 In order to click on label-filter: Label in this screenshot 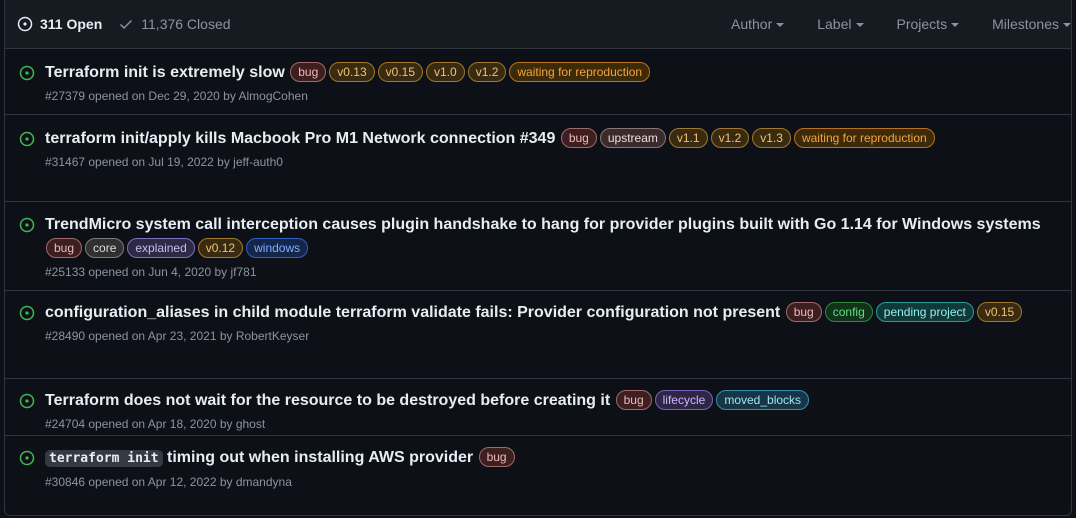, I will do `click(840, 24)`.